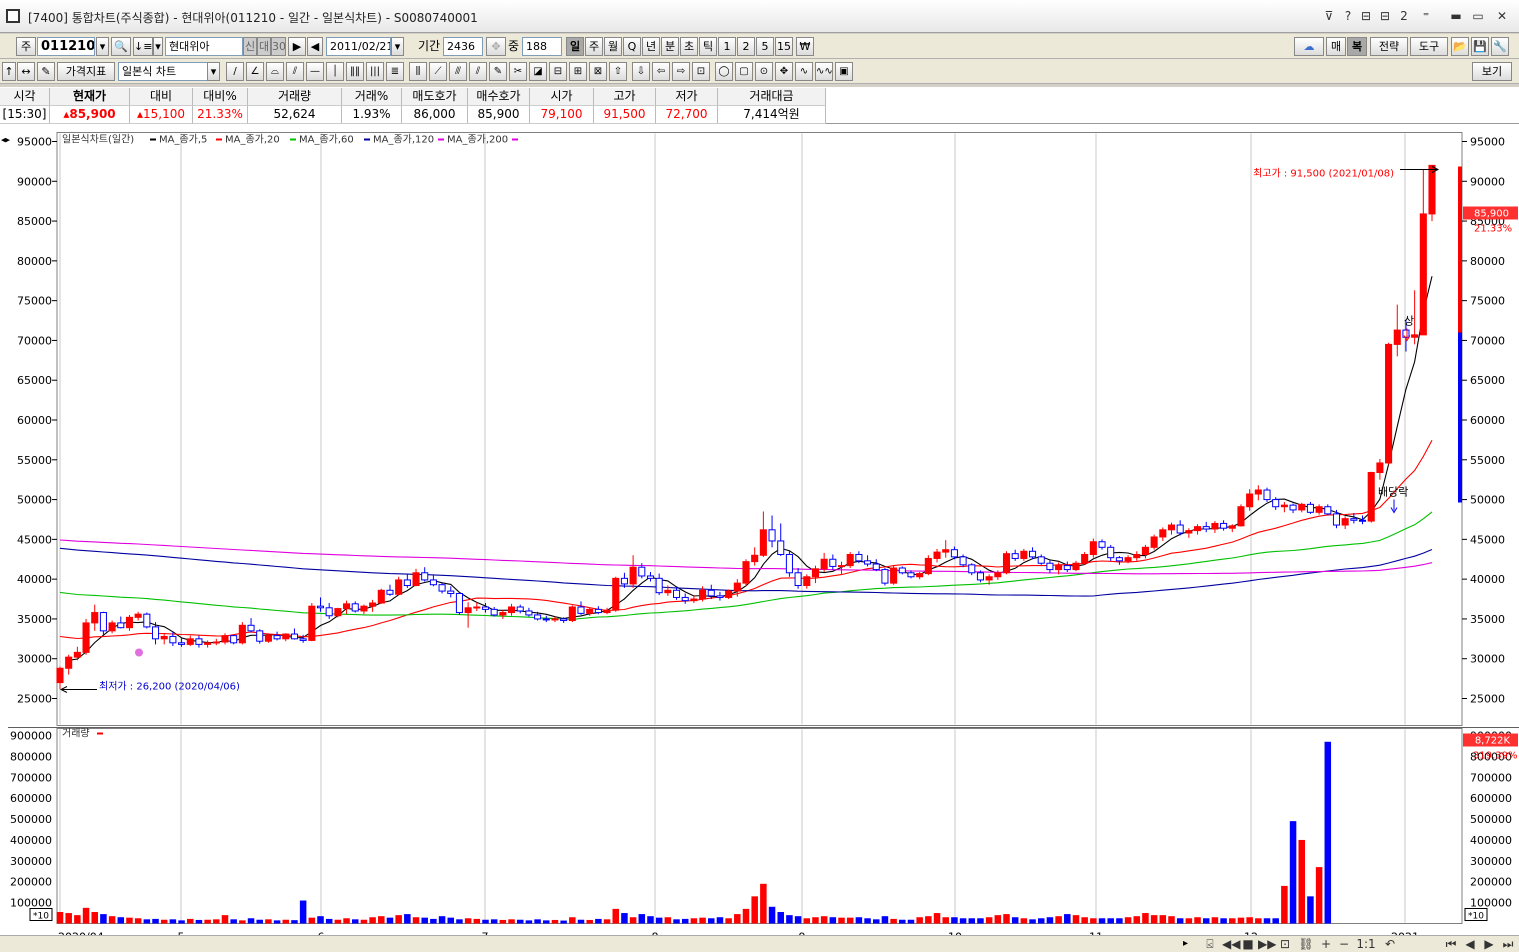 This screenshot has height=952, width=1519. I want to click on strategy-button: 전략, so click(1389, 46).